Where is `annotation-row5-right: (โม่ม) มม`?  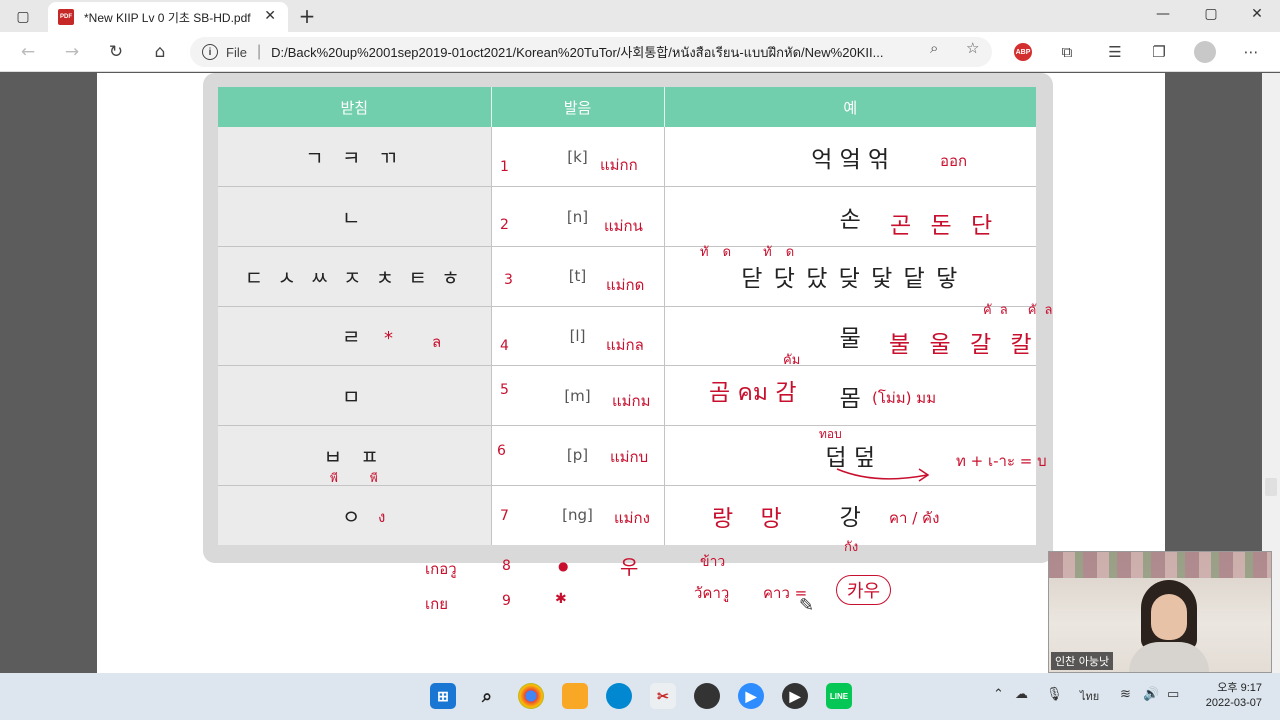
annotation-row5-right: (โม่ม) มม is located at coordinates (904, 398).